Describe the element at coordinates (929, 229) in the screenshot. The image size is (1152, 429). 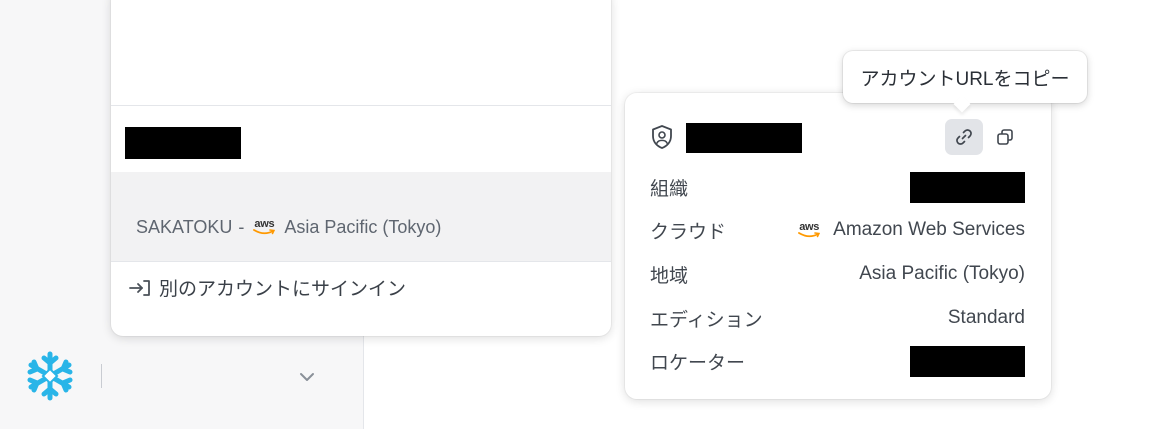
I see `cloud-value-text: Amazon Web Services` at that location.